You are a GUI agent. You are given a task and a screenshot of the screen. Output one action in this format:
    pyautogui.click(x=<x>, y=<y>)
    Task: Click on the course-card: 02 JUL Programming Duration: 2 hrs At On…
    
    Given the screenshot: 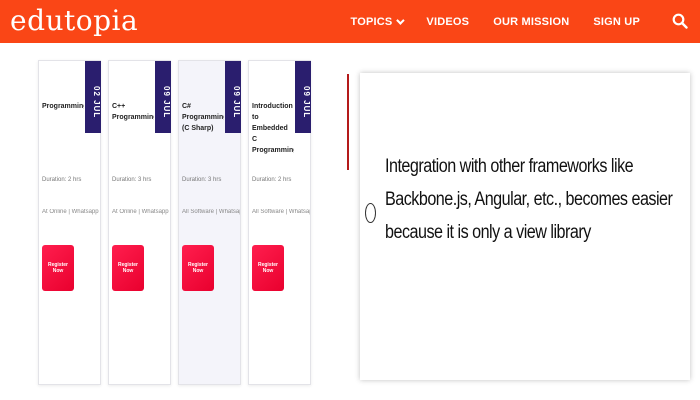 What is the action you would take?
    pyautogui.click(x=69, y=222)
    